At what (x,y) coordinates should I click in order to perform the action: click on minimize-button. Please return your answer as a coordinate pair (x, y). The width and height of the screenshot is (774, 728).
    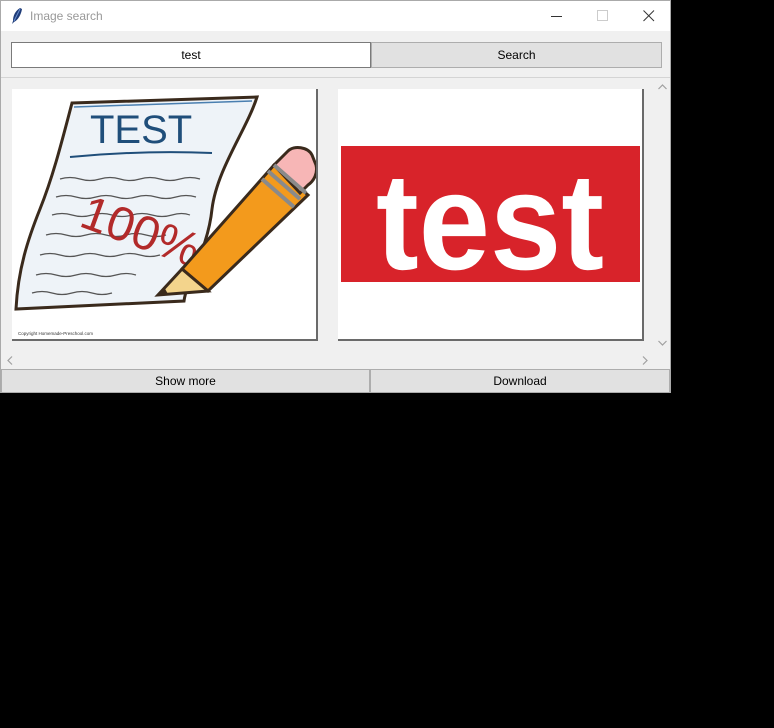
    Looking at the image, I should click on (557, 16).